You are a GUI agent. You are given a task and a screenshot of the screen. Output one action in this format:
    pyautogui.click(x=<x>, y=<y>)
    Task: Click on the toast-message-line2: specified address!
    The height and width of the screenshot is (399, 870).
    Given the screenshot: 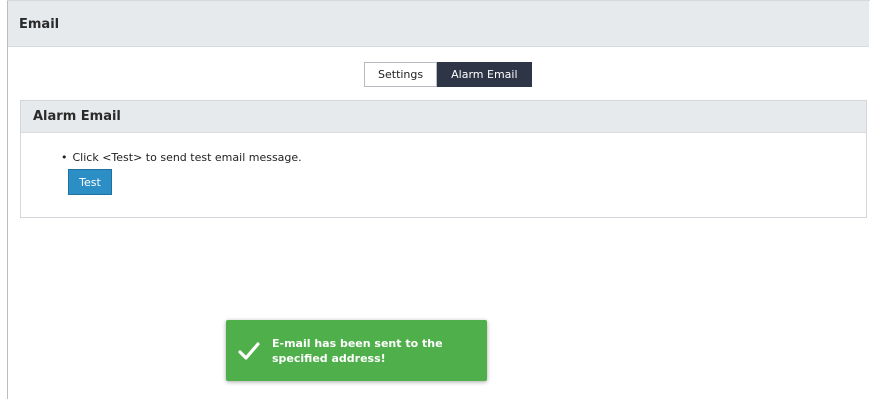 What is the action you would take?
    pyautogui.click(x=329, y=358)
    